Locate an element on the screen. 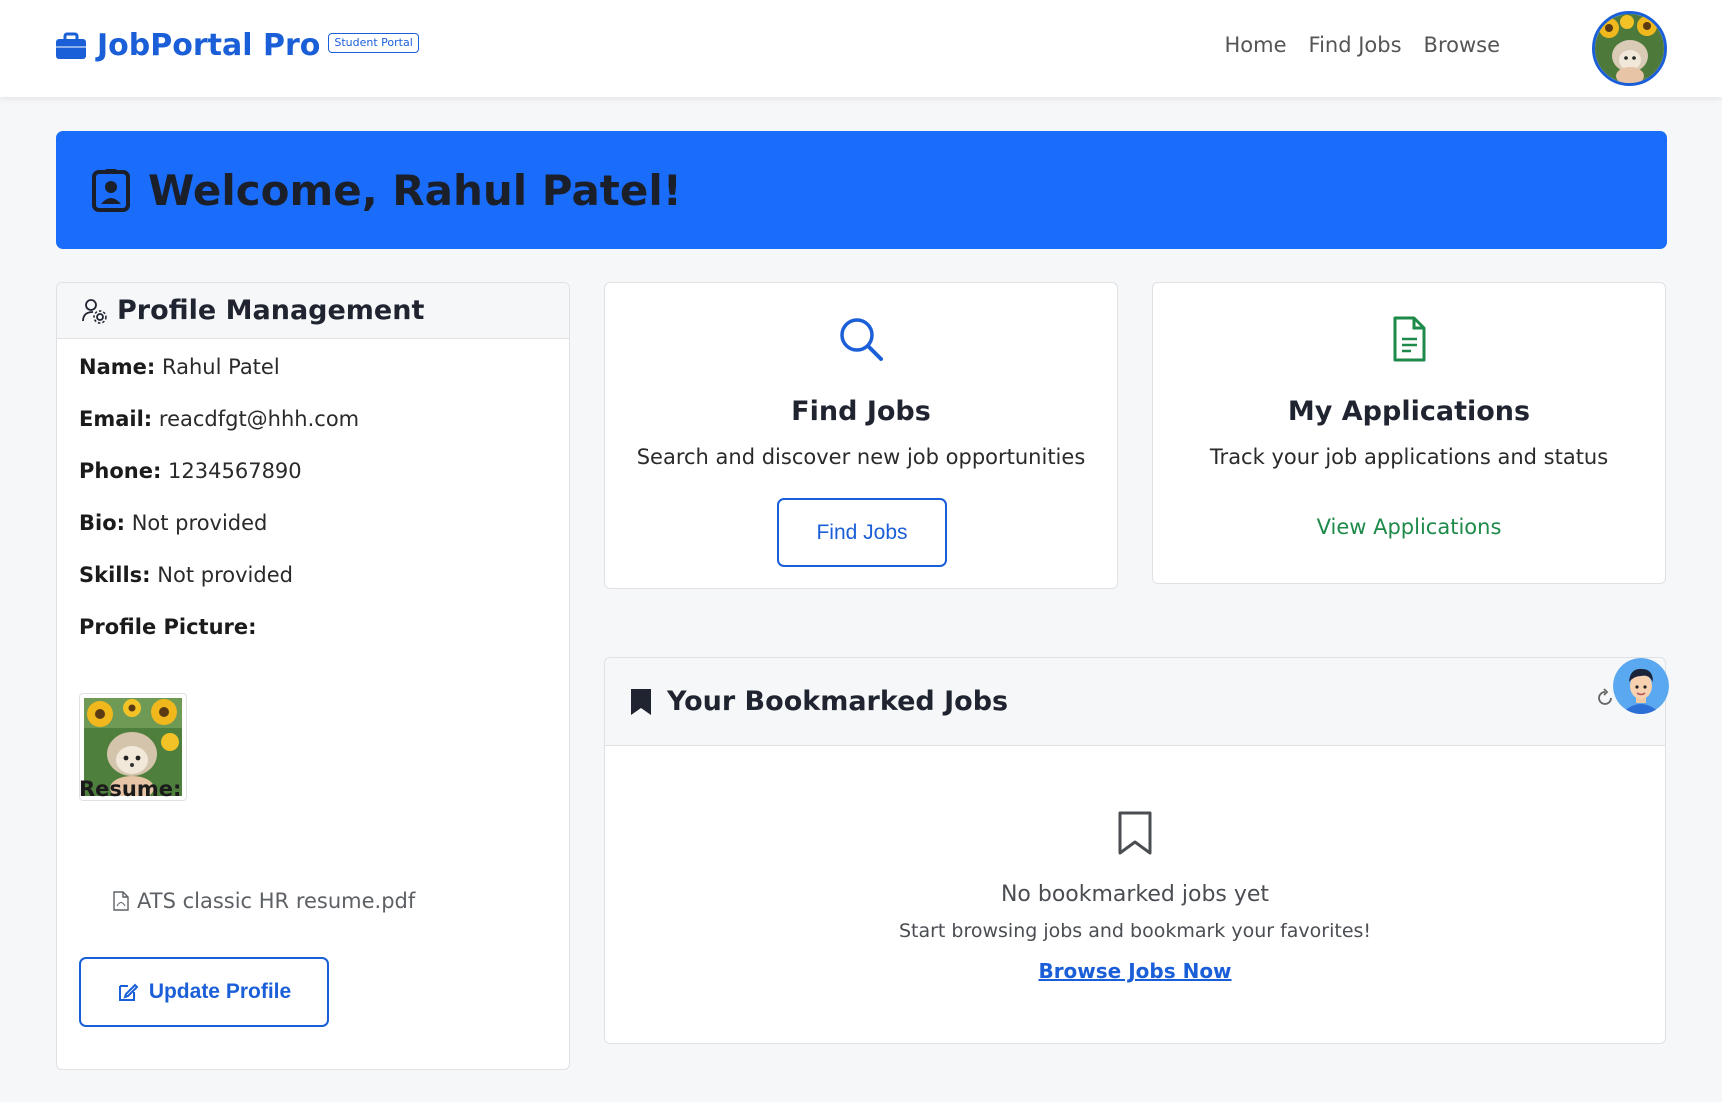  field-label: Profile Picture: is located at coordinates (168, 627).